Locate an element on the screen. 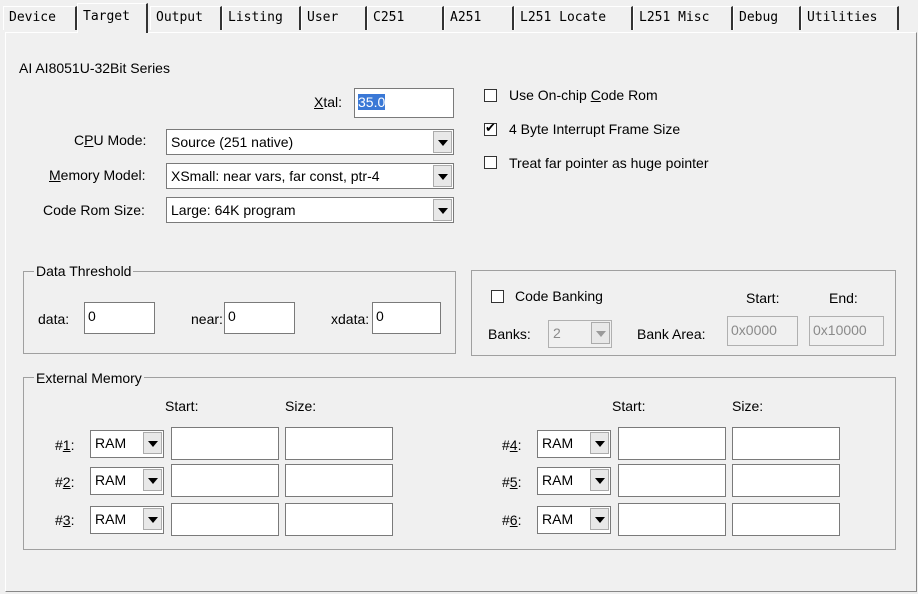 The image size is (918, 594). ext-size-header-right: Size: is located at coordinates (748, 406).